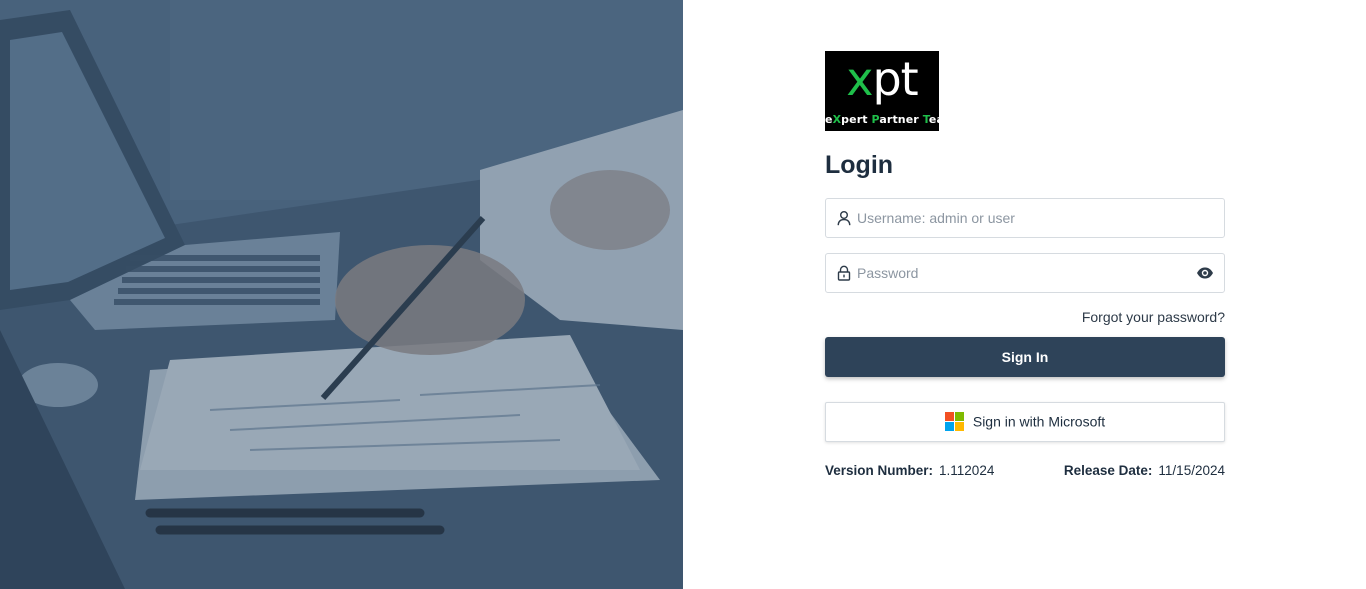 Image resolution: width=1366 pixels, height=589 pixels. Describe the element at coordinates (859, 165) in the screenshot. I see `page-title: Login` at that location.